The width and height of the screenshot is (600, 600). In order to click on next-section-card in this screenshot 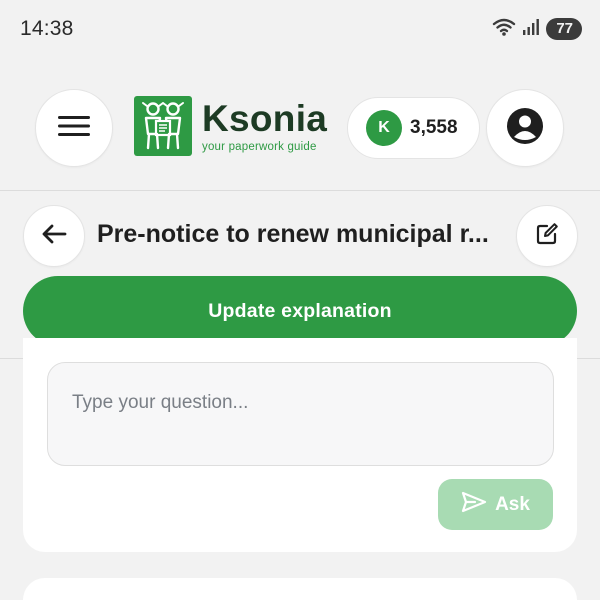, I will do `click(300, 589)`.